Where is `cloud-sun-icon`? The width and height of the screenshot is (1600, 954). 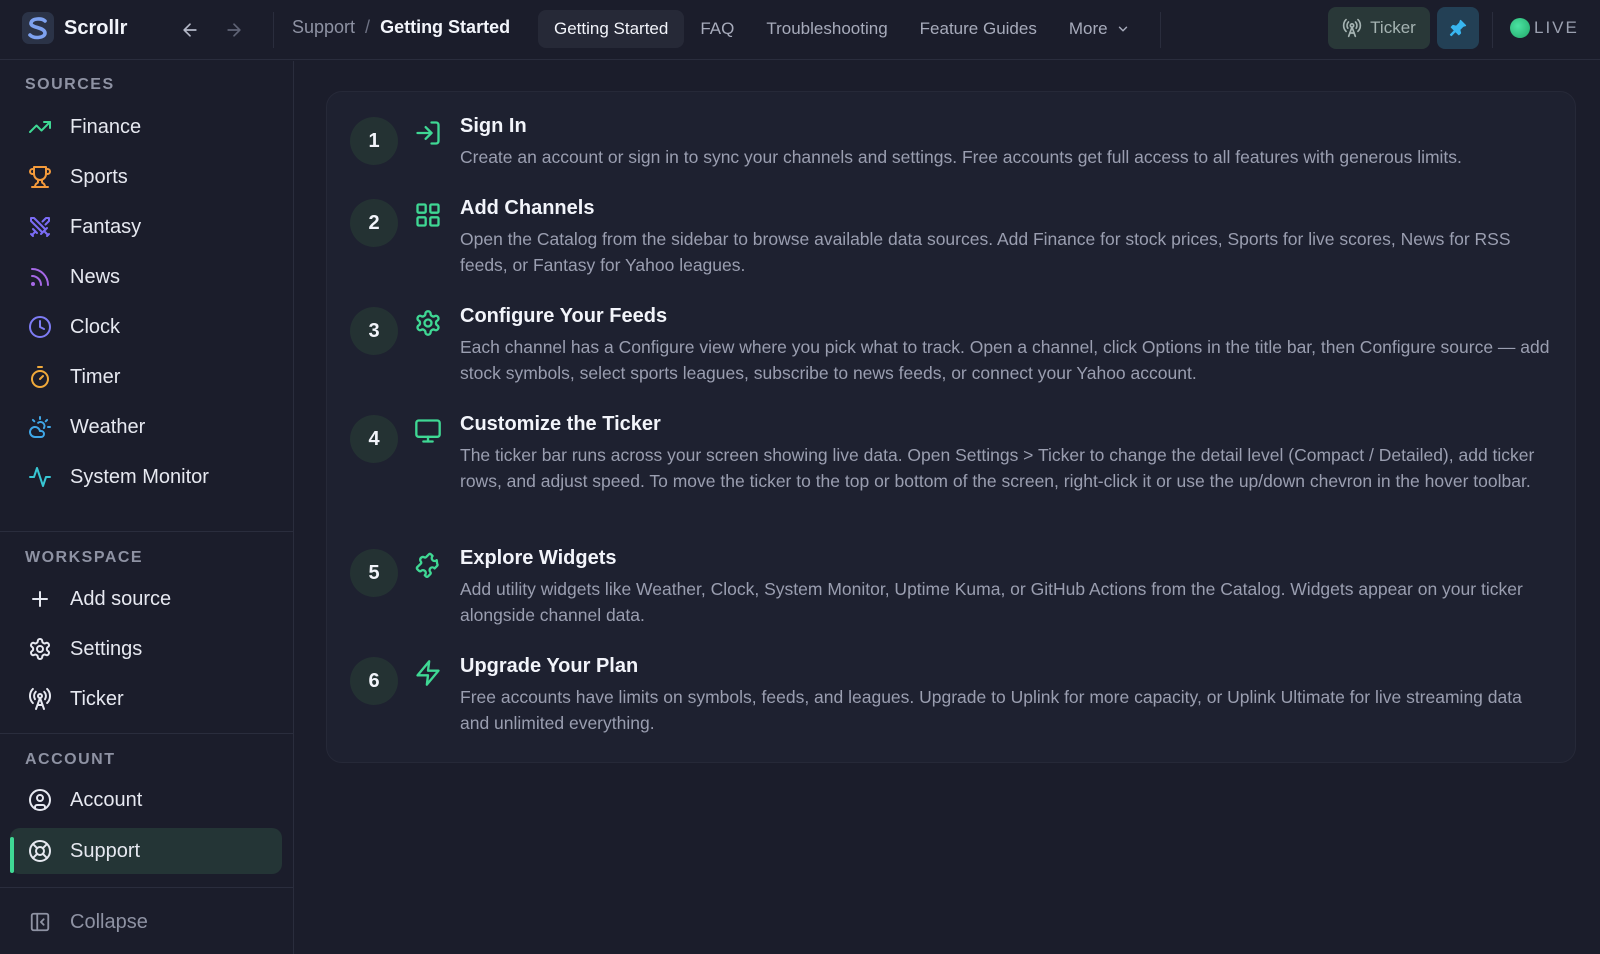 cloud-sun-icon is located at coordinates (40, 427).